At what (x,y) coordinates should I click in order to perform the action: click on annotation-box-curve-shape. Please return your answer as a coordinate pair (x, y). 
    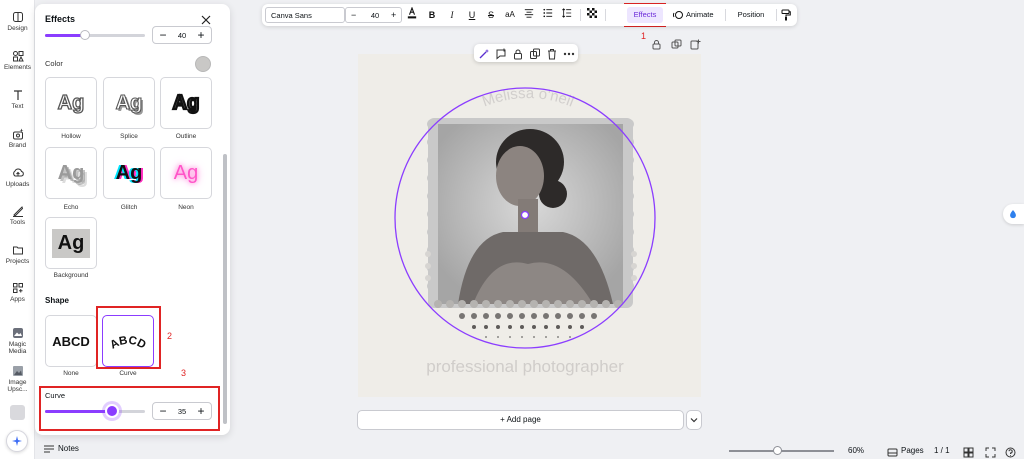
    Looking at the image, I should click on (128, 337).